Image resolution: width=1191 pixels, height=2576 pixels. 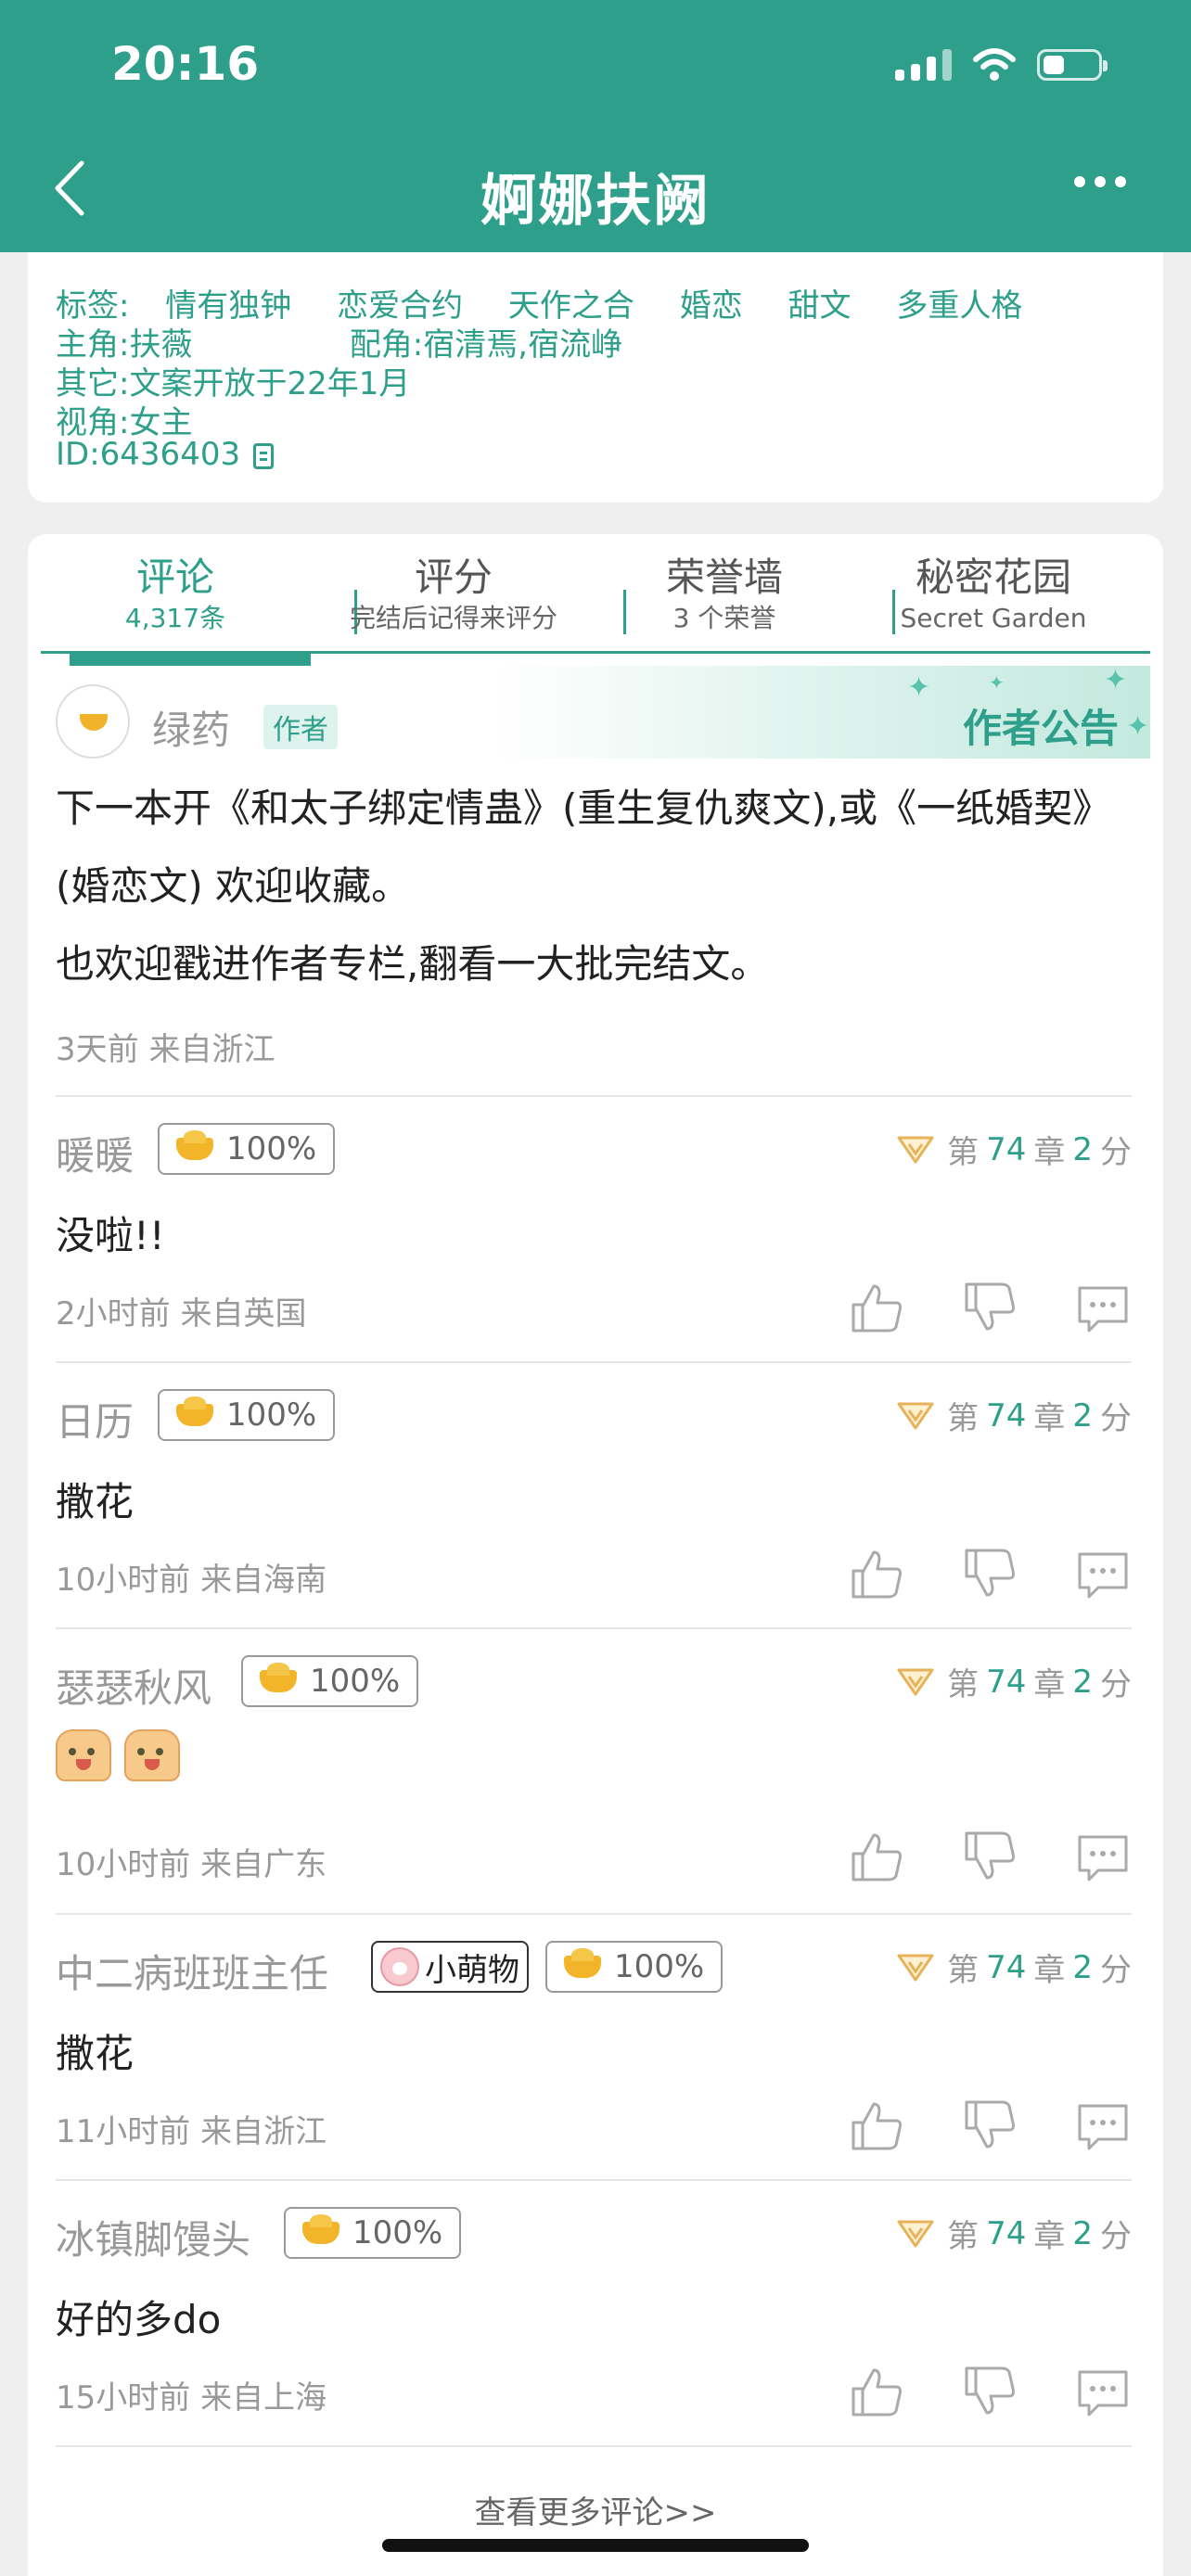 I want to click on comment-item: 日历 100% 第 74 章 2 分 撒花 10小时前 来自海南, so click(x=594, y=1496).